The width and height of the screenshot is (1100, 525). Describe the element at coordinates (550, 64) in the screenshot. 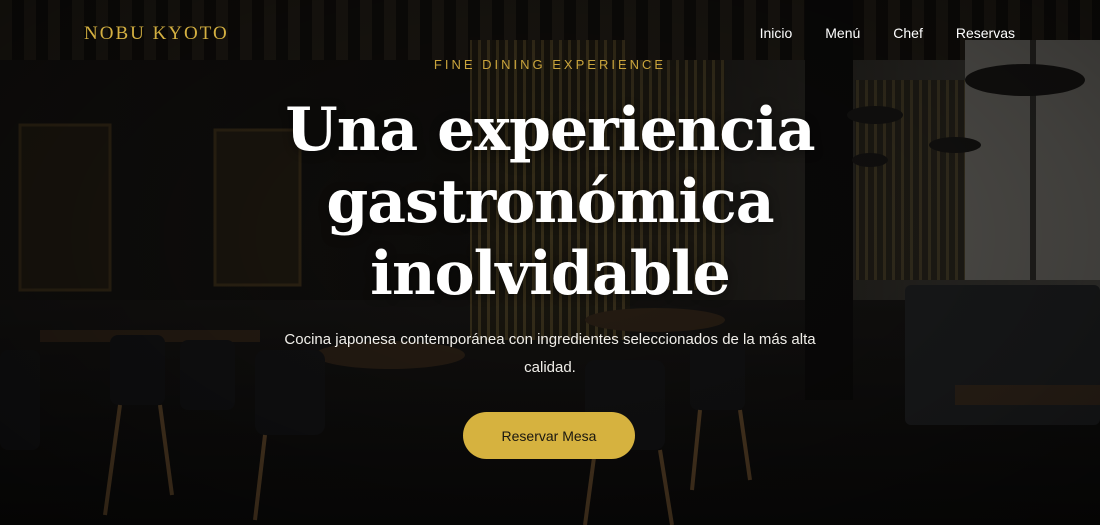

I see `hero-eyebrow: FINE DINING EXPERIENCE` at that location.